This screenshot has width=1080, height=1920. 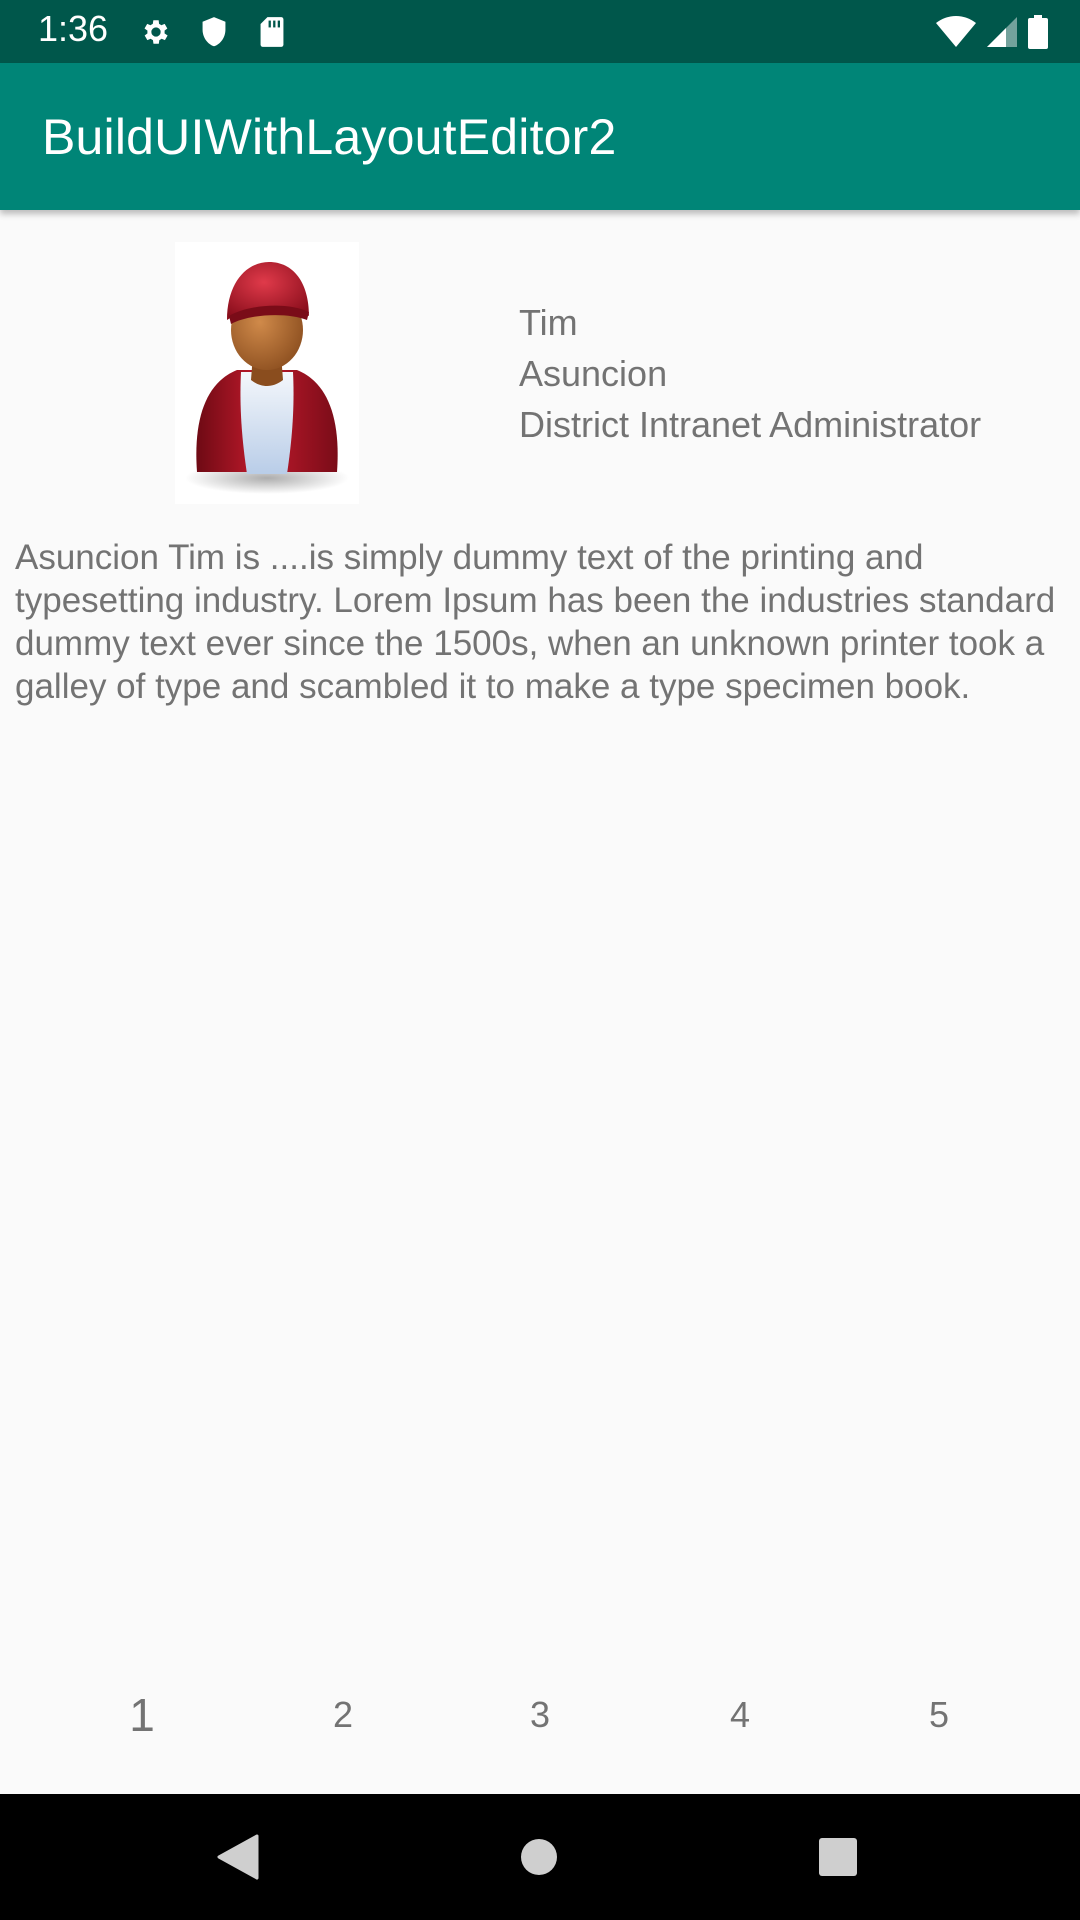 I want to click on navigation-bar, so click(x=540, y=1857).